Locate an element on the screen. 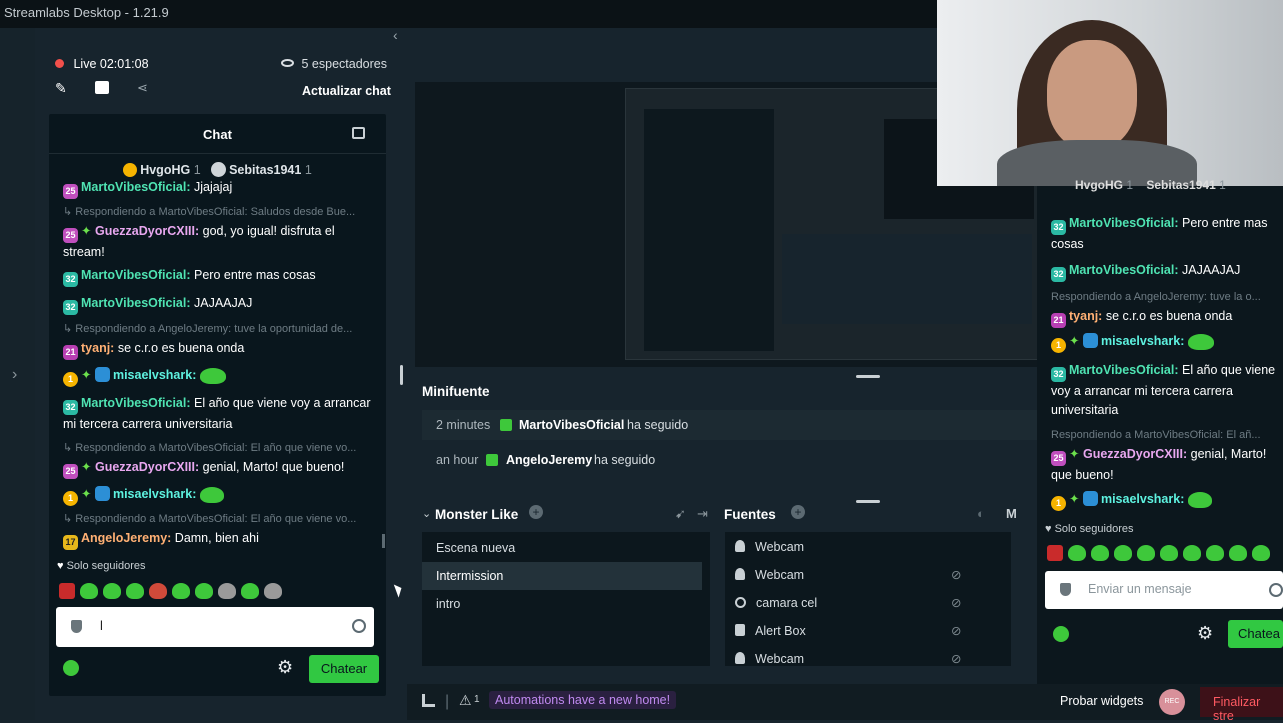  scene-item-selected: Intermission is located at coordinates (562, 576).